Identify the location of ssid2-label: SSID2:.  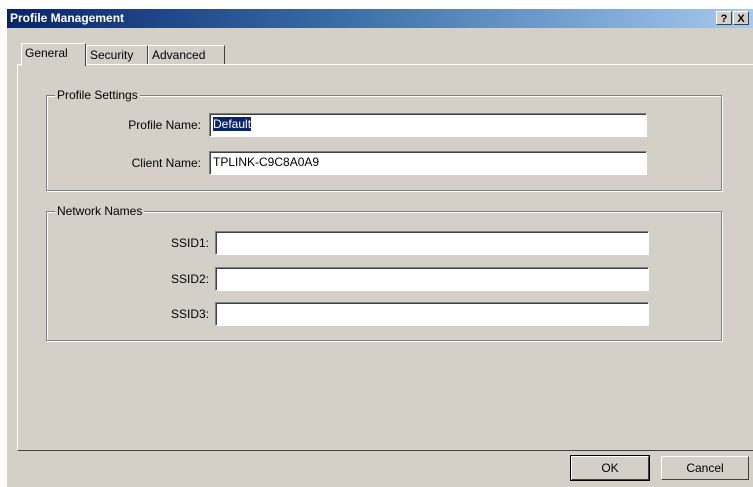
(189, 279).